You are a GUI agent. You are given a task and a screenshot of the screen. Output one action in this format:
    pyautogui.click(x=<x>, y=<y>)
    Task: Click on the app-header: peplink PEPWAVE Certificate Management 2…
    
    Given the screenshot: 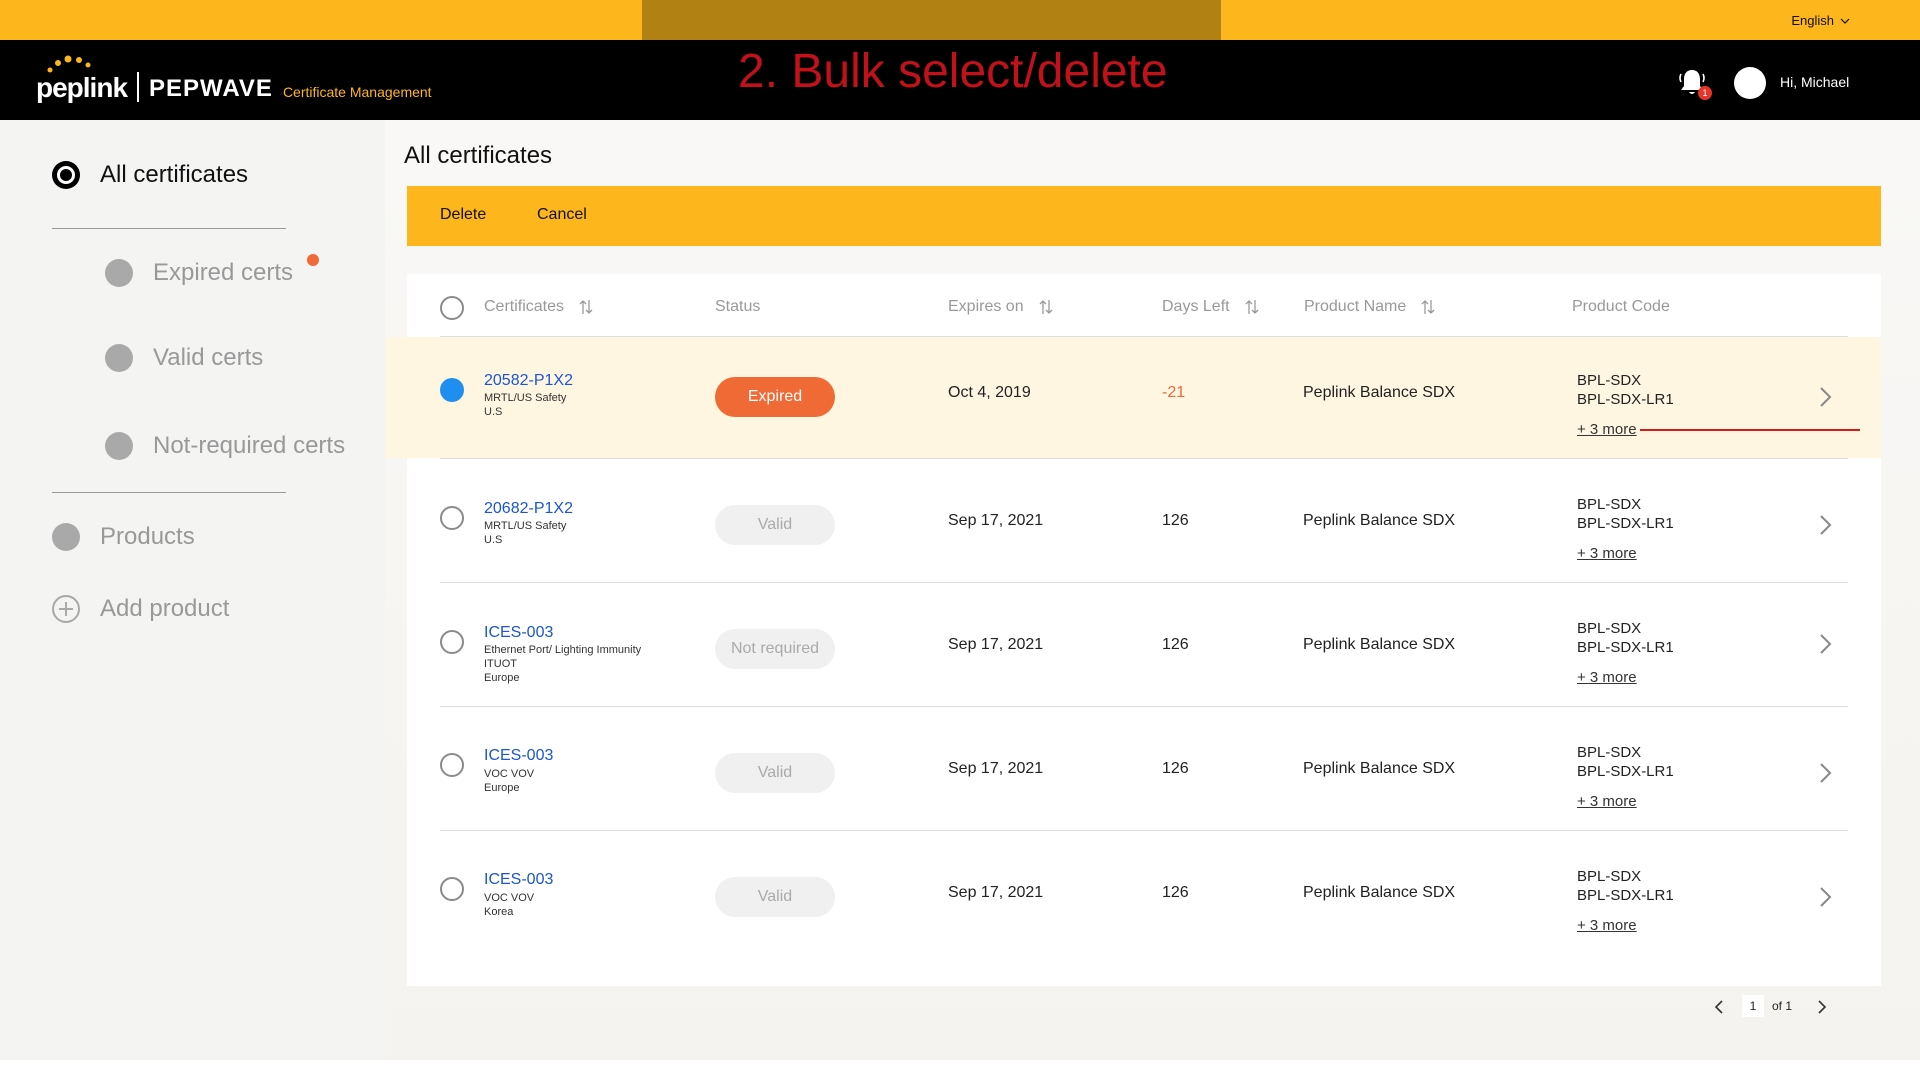 What is the action you would take?
    pyautogui.click(x=960, y=80)
    